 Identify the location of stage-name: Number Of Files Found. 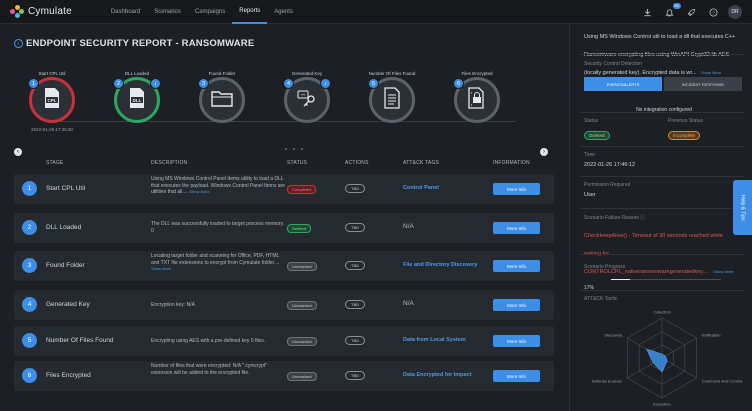
(392, 73).